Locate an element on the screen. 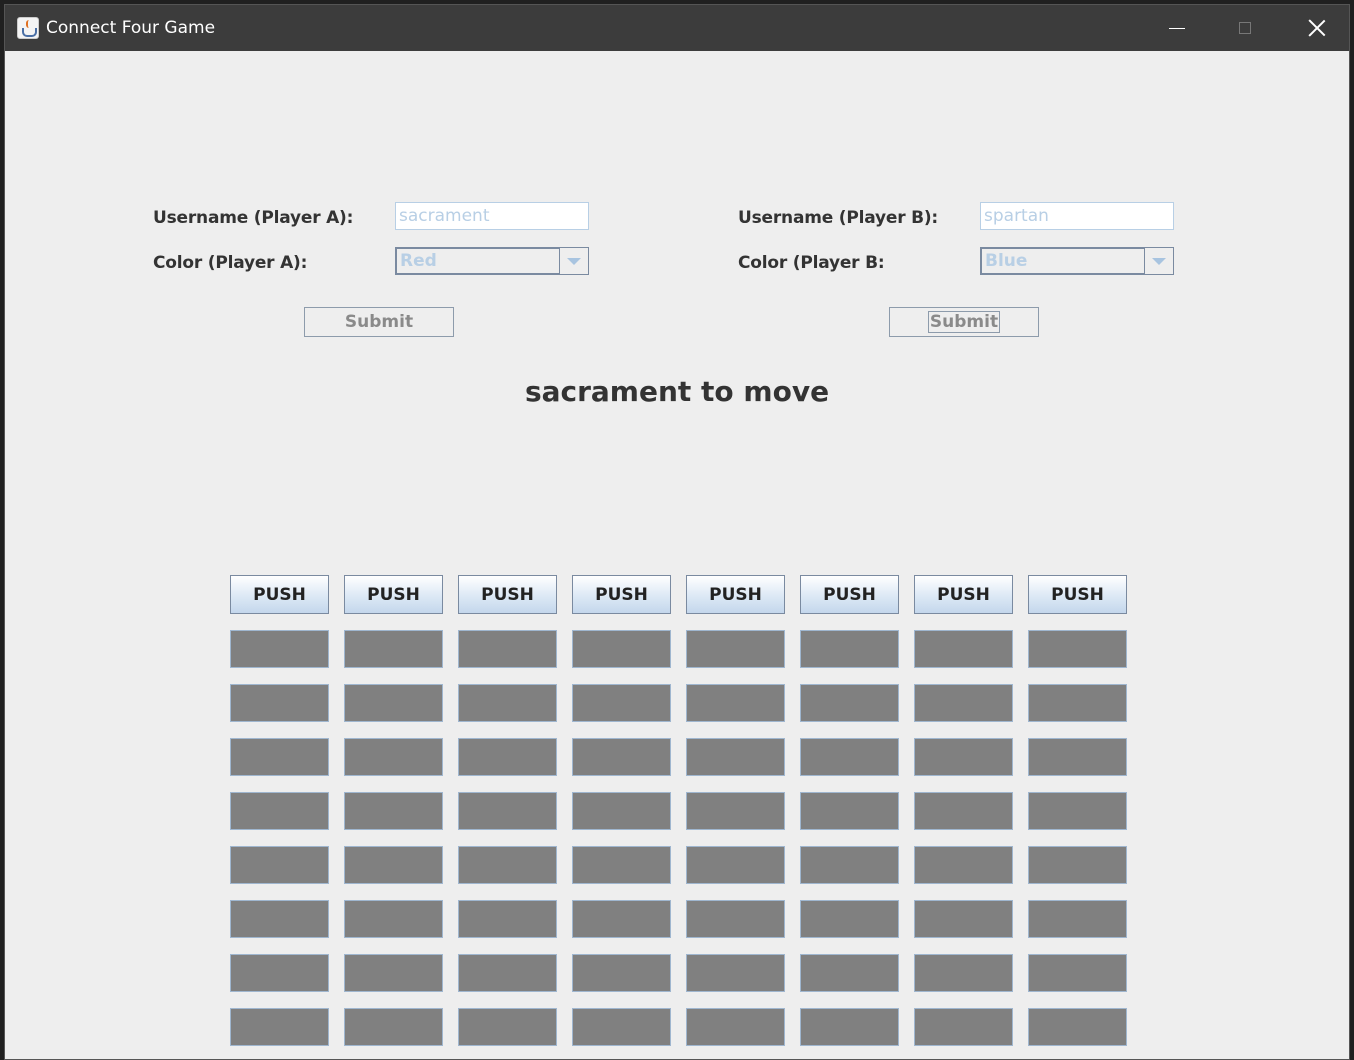  minimize-icon is located at coordinates (1177, 28).